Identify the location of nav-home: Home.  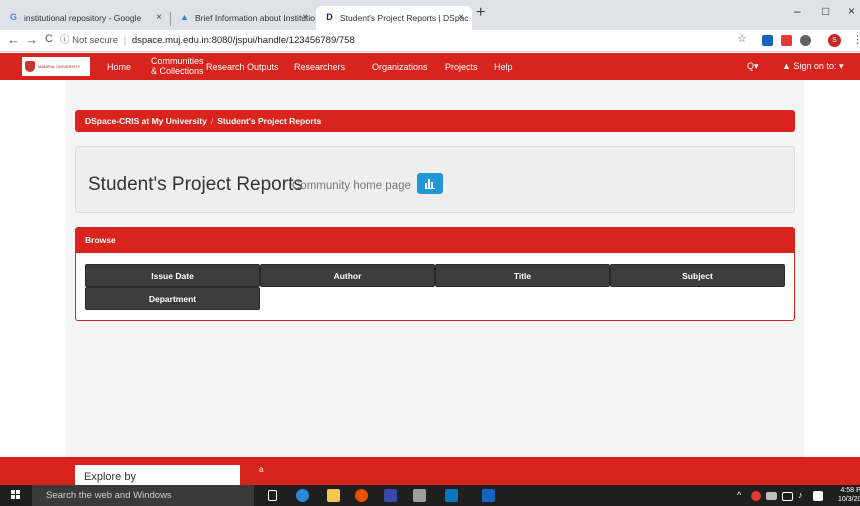
(119, 67).